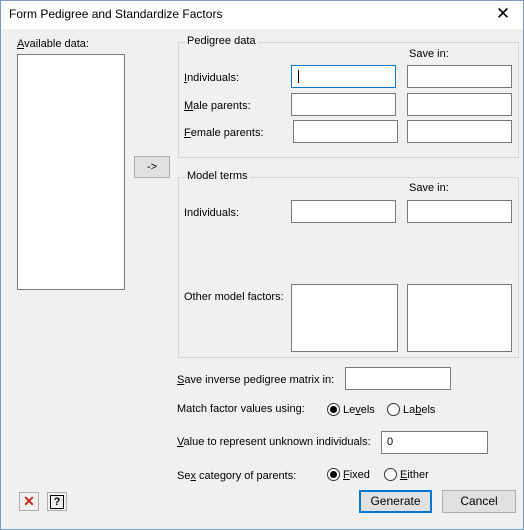 This screenshot has height=530, width=524. Describe the element at coordinates (429, 188) in the screenshot. I see `model-save-in-label: Save in:` at that location.